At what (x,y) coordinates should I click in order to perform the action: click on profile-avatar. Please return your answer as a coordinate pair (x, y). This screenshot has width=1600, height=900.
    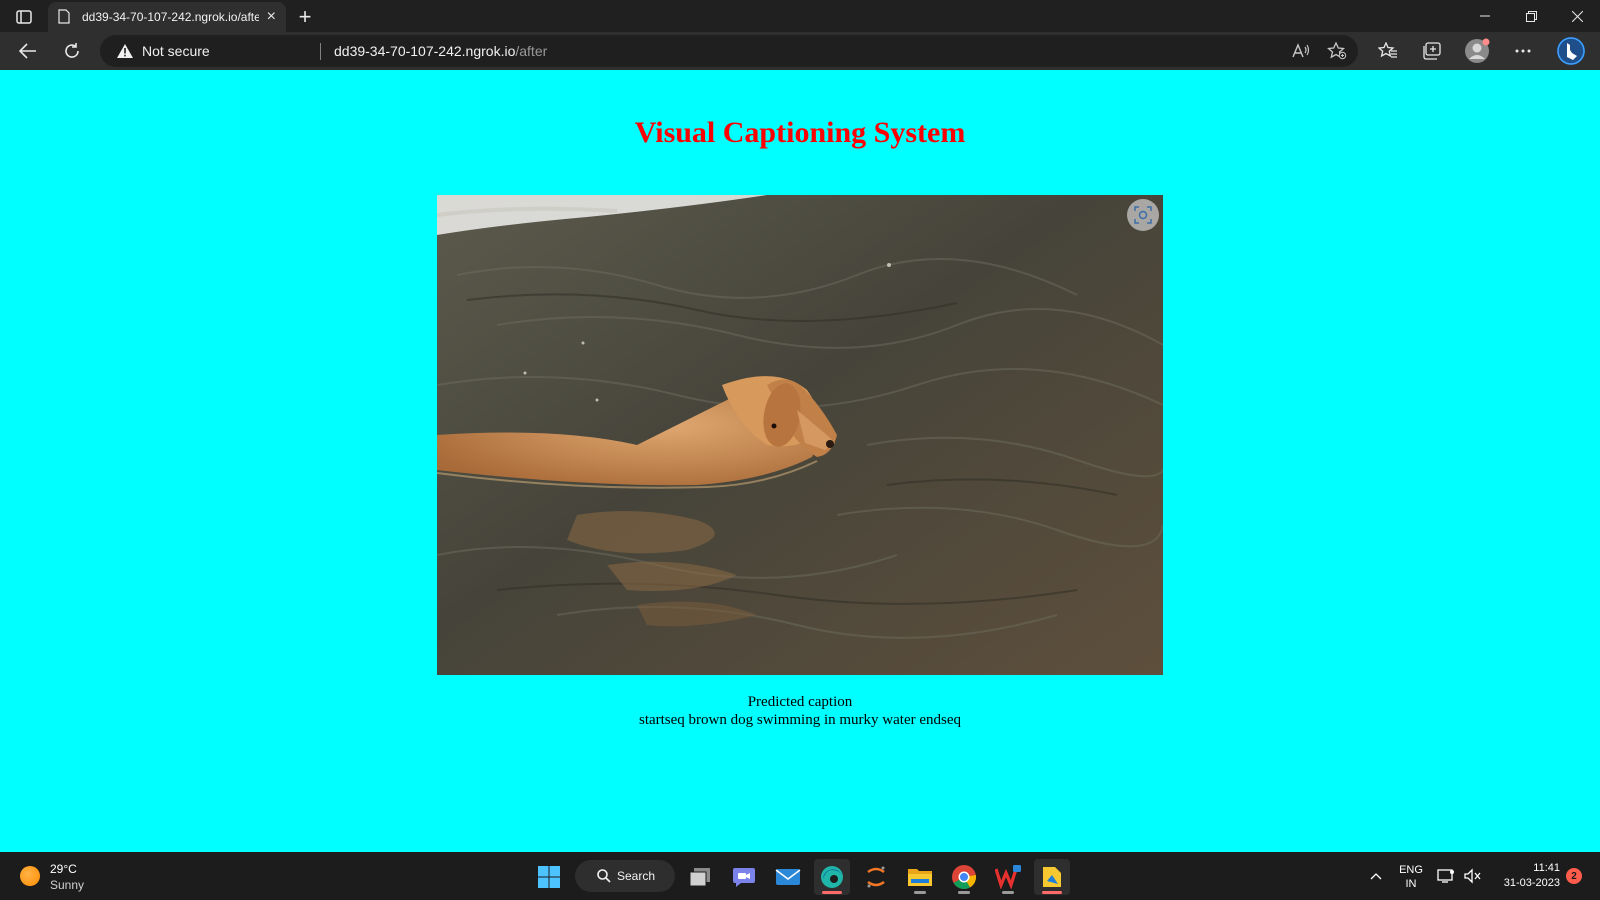
    Looking at the image, I should click on (1477, 51).